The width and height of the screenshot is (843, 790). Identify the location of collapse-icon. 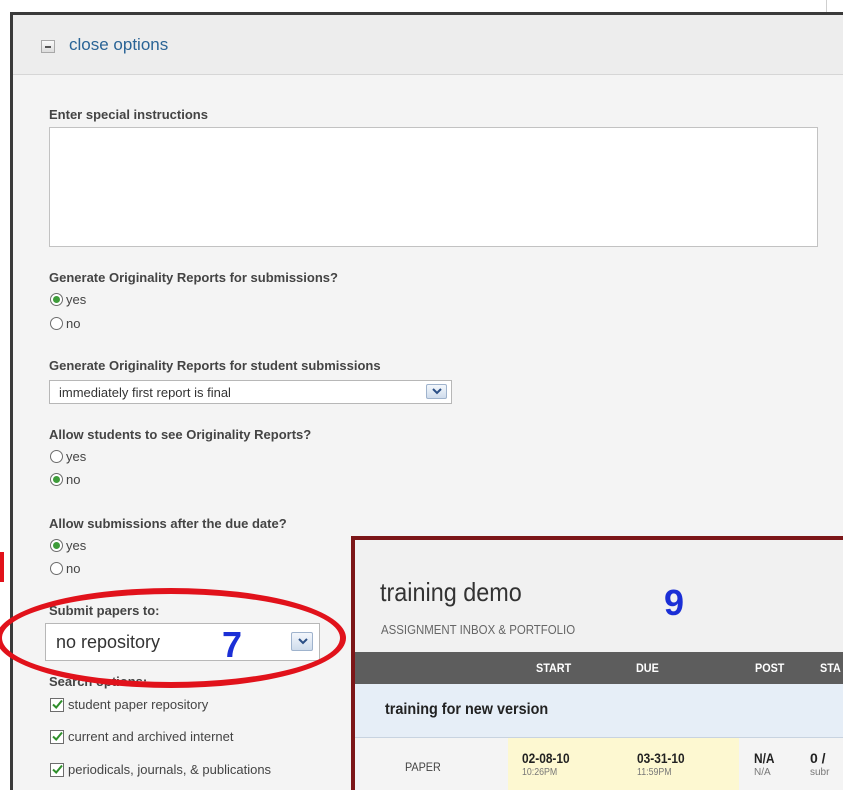
(48, 46).